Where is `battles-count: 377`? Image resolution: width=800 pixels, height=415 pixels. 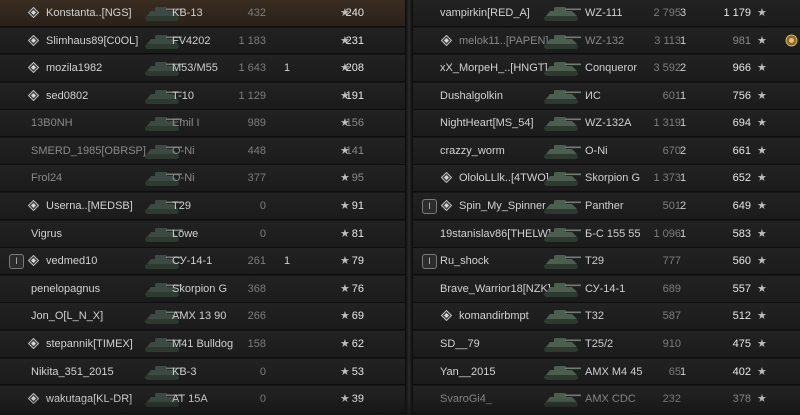
battles-count: 377 is located at coordinates (256, 178).